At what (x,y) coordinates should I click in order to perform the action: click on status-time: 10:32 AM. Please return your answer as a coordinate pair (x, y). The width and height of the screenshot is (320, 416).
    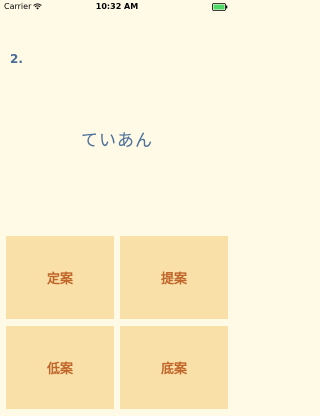
    Looking at the image, I should click on (117, 6).